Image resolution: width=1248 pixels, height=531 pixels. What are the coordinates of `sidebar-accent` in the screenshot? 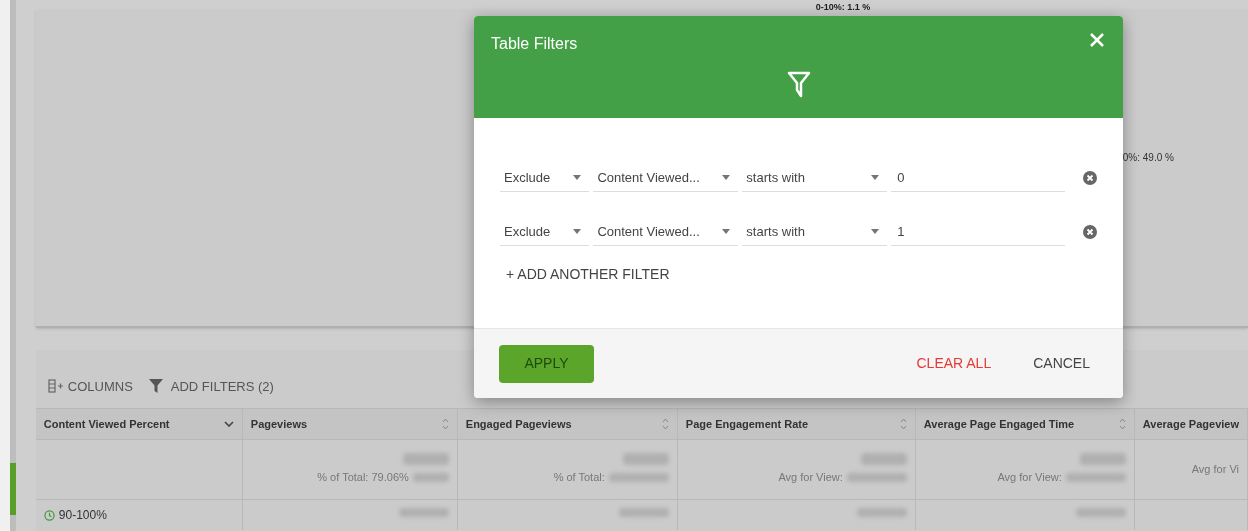 It's located at (13, 489).